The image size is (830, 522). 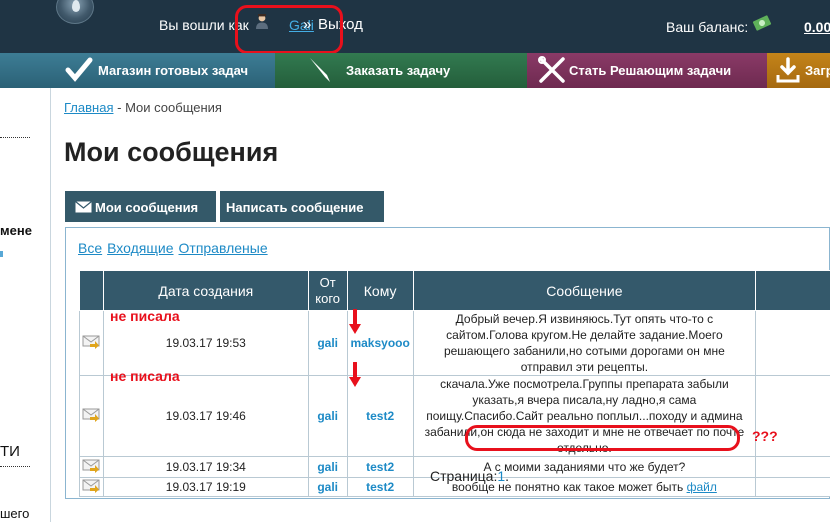 What do you see at coordinates (584, 290) in the screenshot?
I see `header-message: Сообщение` at bounding box center [584, 290].